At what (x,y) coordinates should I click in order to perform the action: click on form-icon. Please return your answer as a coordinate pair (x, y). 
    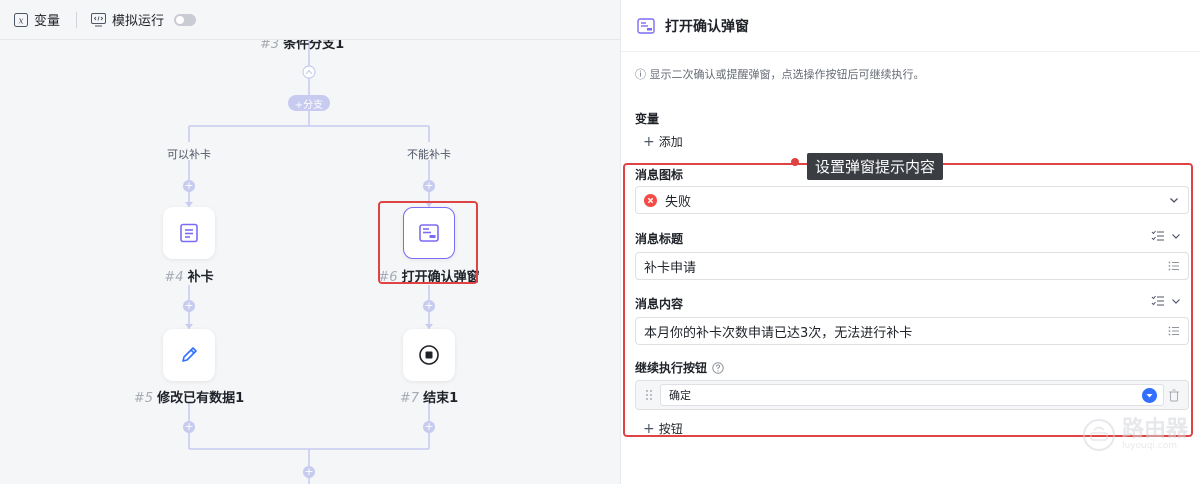
    Looking at the image, I should click on (189, 233).